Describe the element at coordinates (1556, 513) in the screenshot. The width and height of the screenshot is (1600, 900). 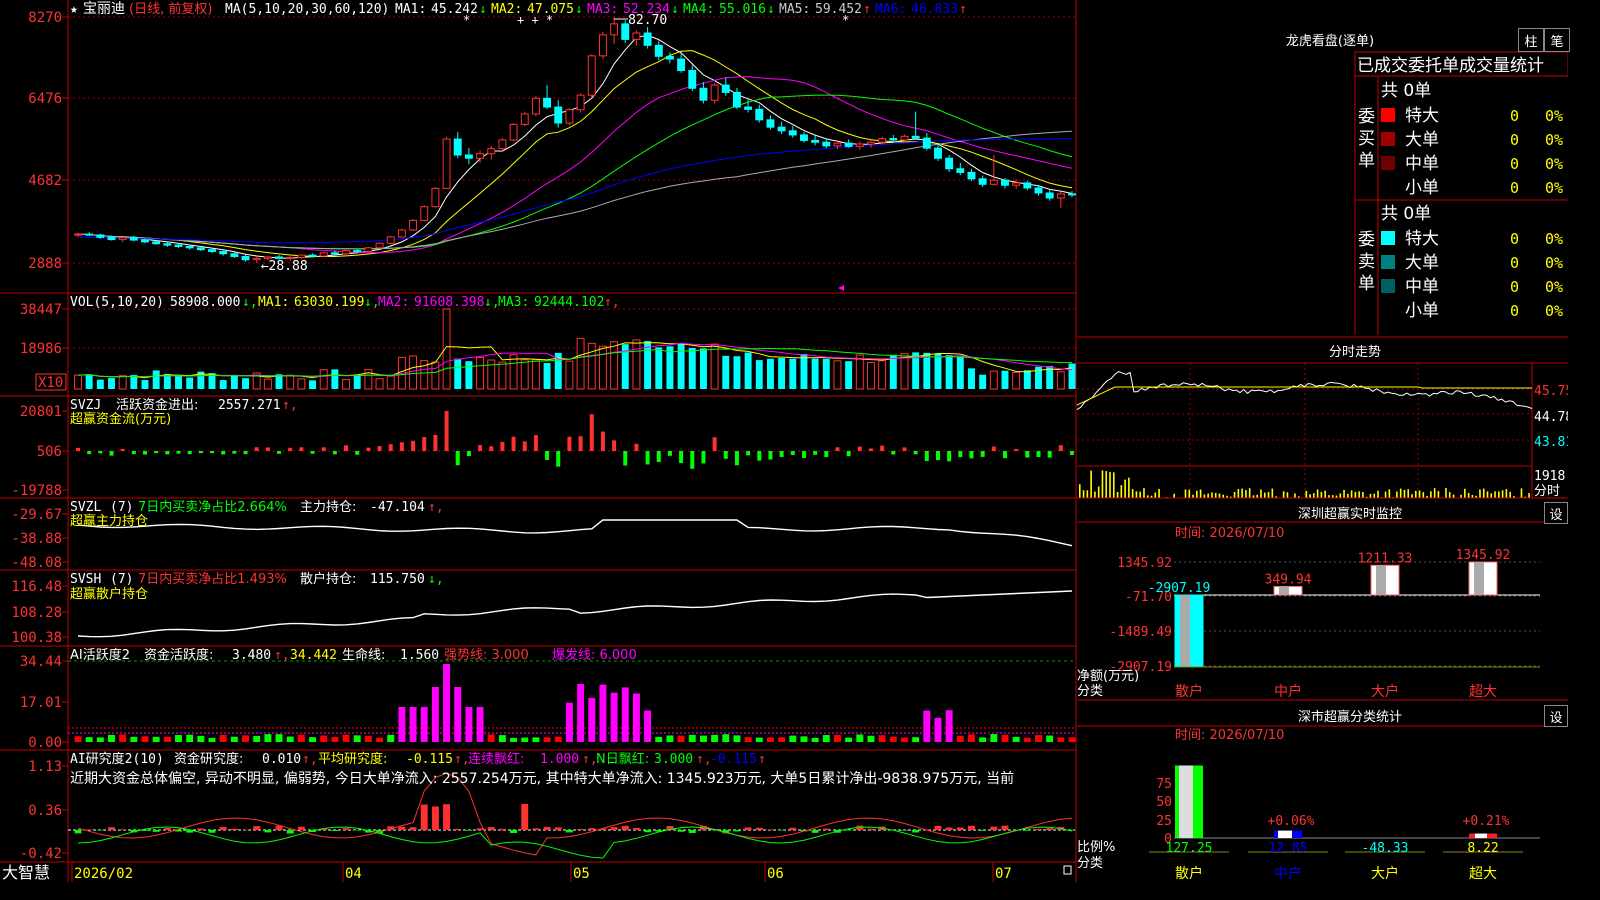
I see `monitor-settings-button: 设` at that location.